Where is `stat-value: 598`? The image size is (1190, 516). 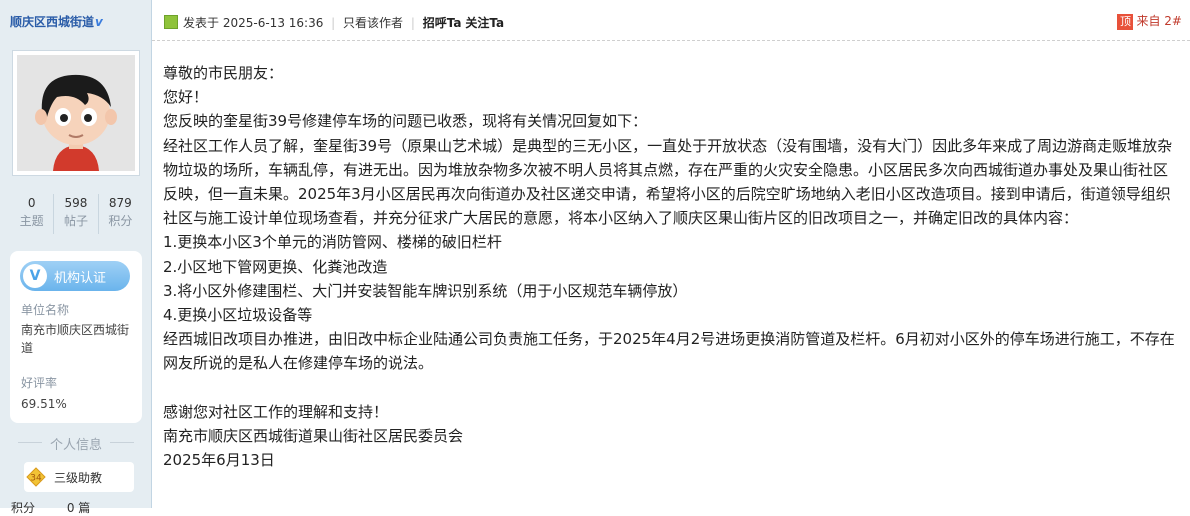
stat-value: 598 is located at coordinates (76, 203).